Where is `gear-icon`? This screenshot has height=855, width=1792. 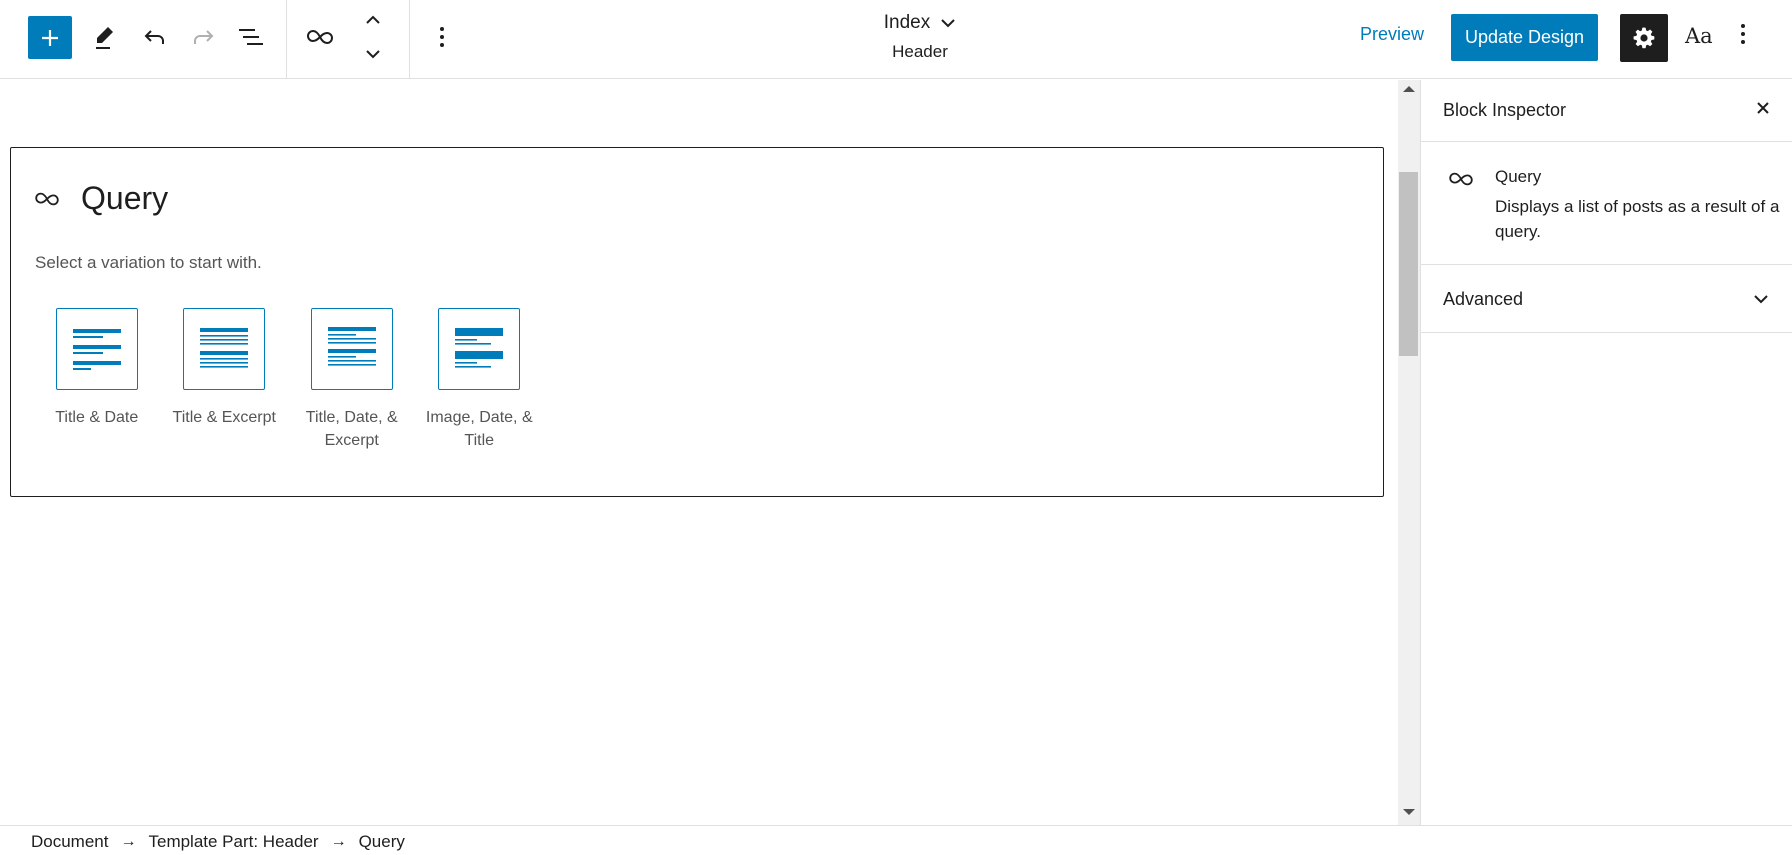
gear-icon is located at coordinates (1644, 38).